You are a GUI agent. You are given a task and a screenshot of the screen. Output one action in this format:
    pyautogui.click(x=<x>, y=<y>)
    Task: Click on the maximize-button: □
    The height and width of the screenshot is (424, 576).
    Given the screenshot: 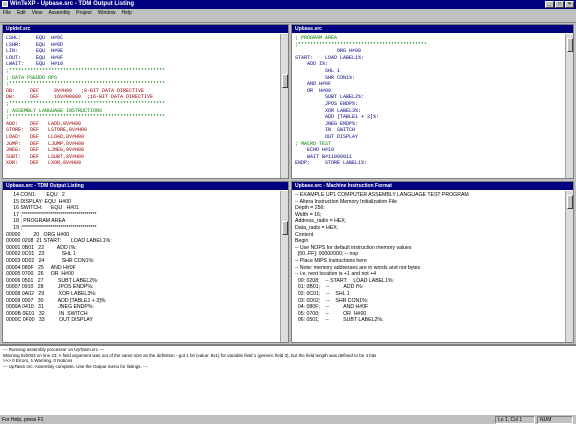 What is the action you would take?
    pyautogui.click(x=559, y=4)
    